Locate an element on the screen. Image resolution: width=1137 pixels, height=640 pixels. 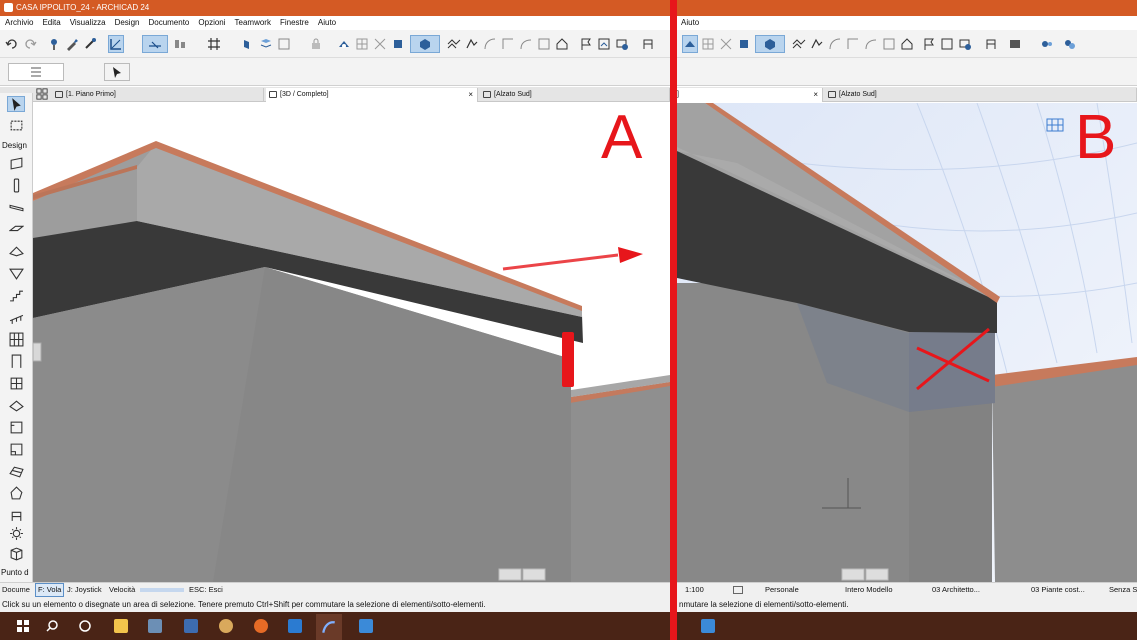
menu-documento: Documento is located at coordinates (168, 23).